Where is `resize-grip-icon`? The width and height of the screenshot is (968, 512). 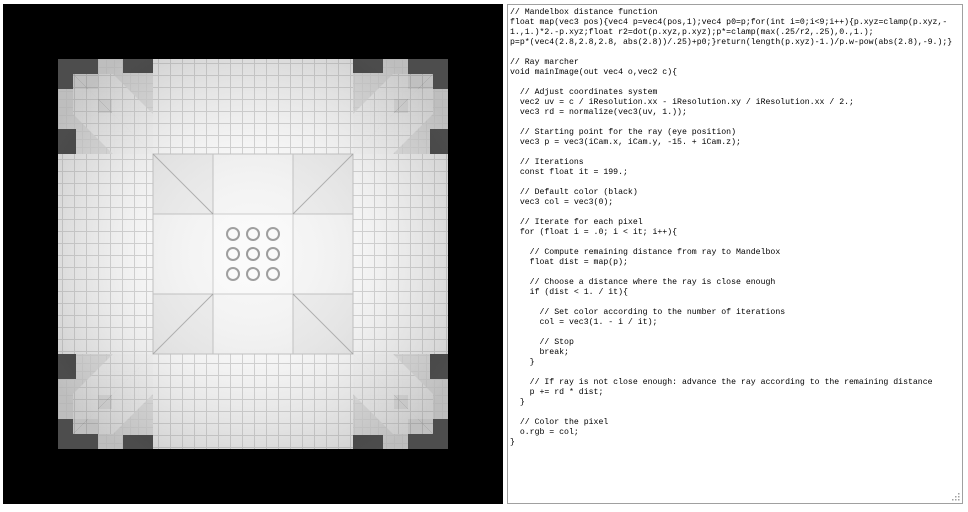 resize-grip-icon is located at coordinates (955, 496).